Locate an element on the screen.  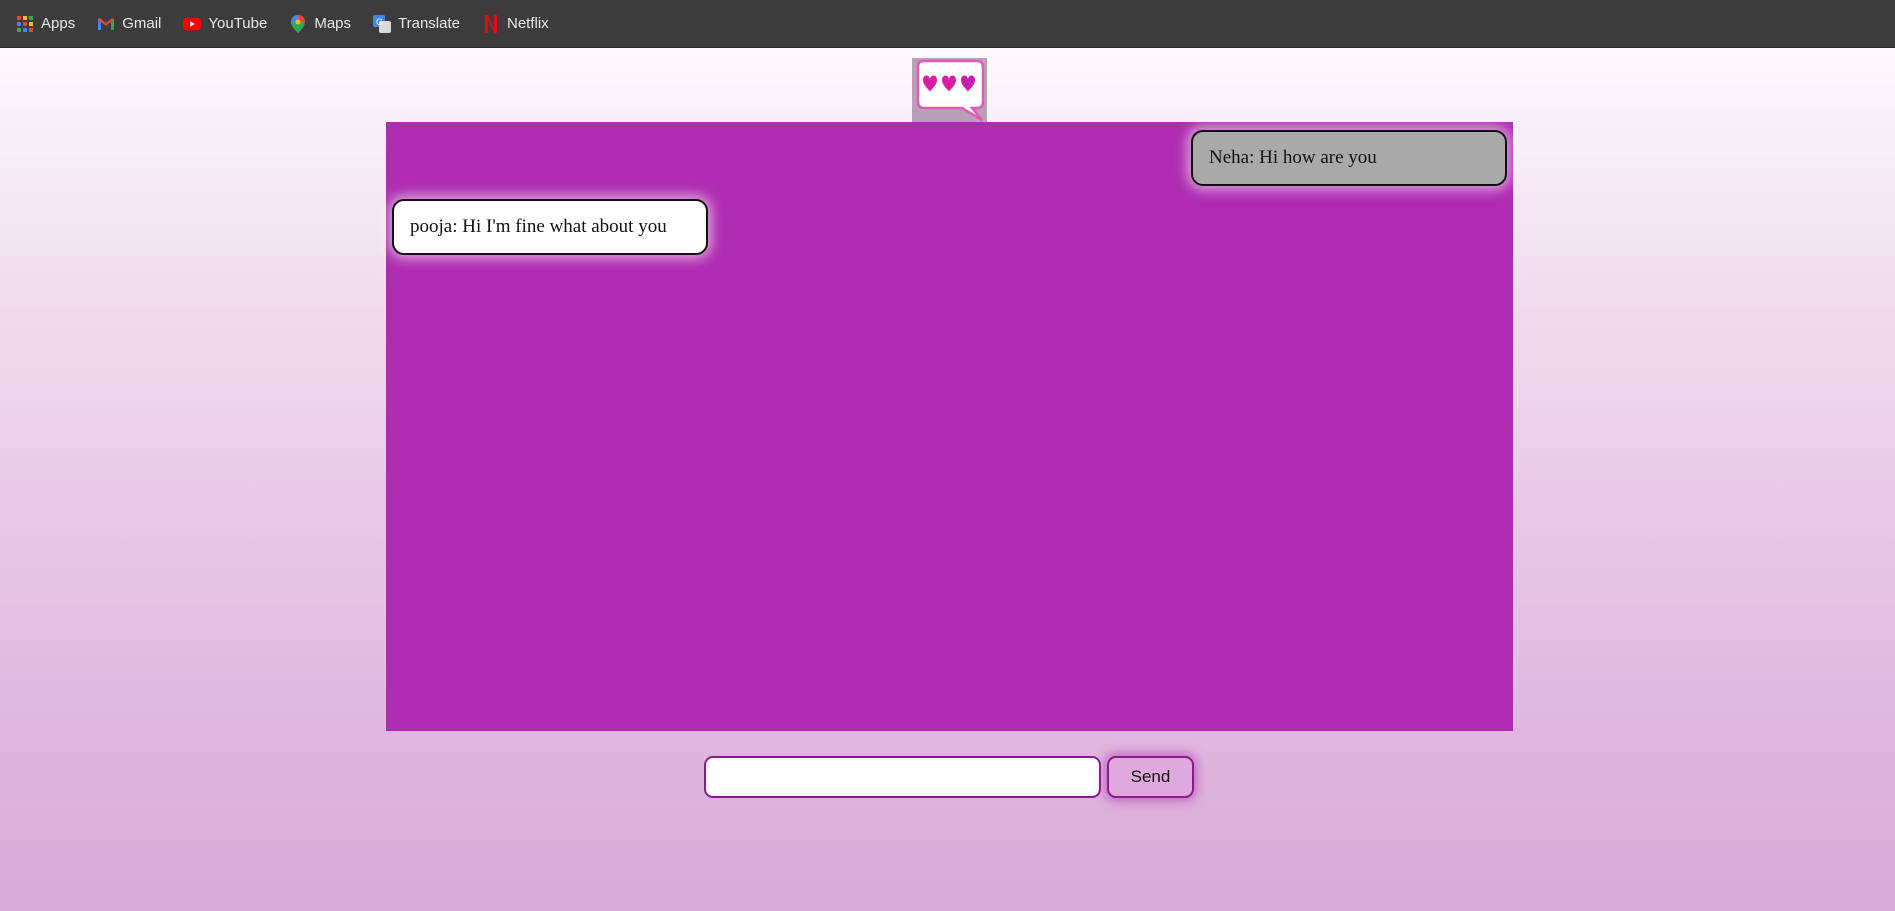
apps-grid-icon is located at coordinates (25, 24).